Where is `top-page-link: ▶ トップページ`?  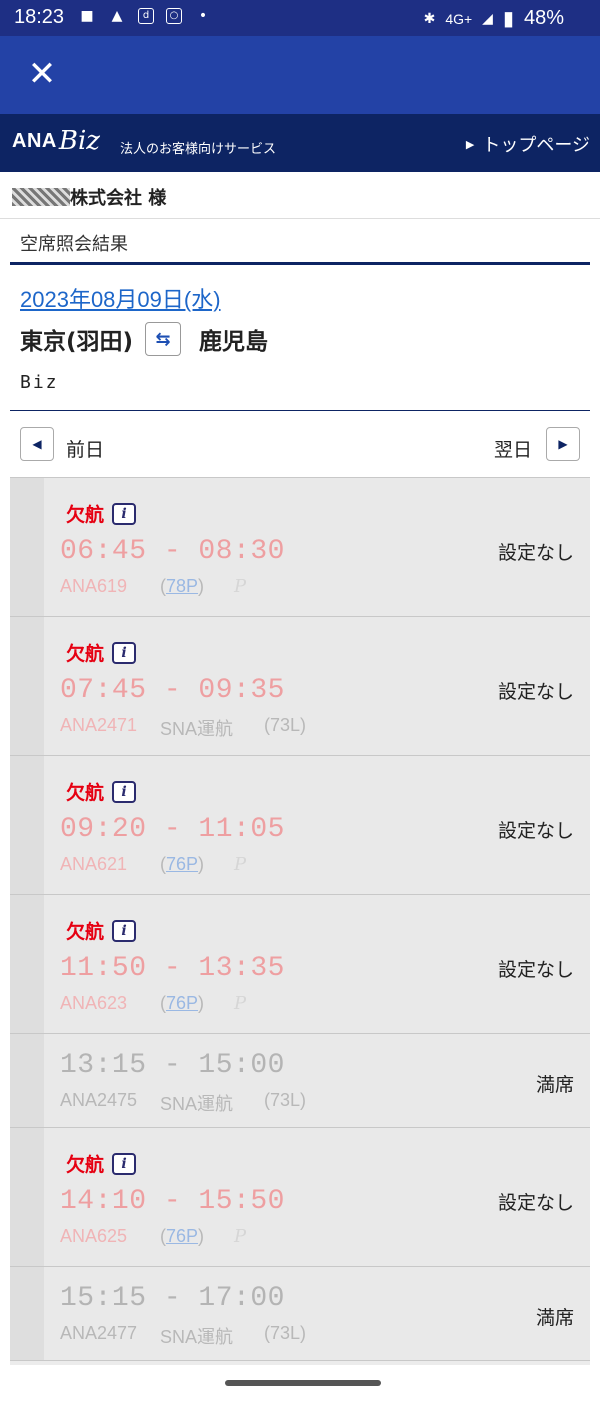 top-page-link: ▶ トップページ is located at coordinates (528, 144).